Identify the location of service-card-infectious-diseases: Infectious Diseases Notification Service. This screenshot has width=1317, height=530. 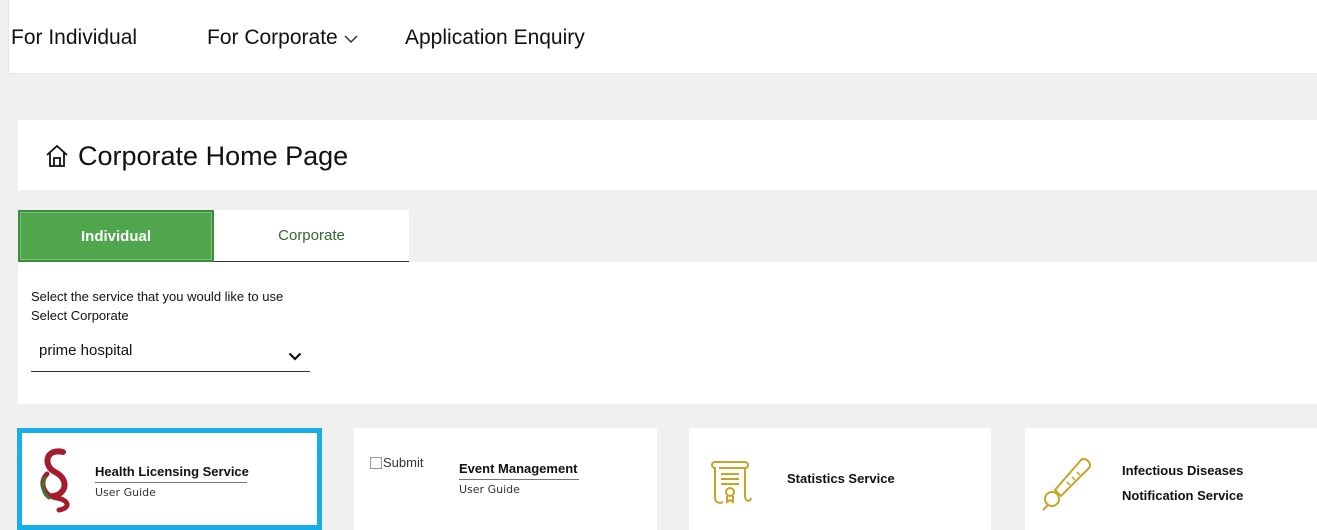
(1171, 479).